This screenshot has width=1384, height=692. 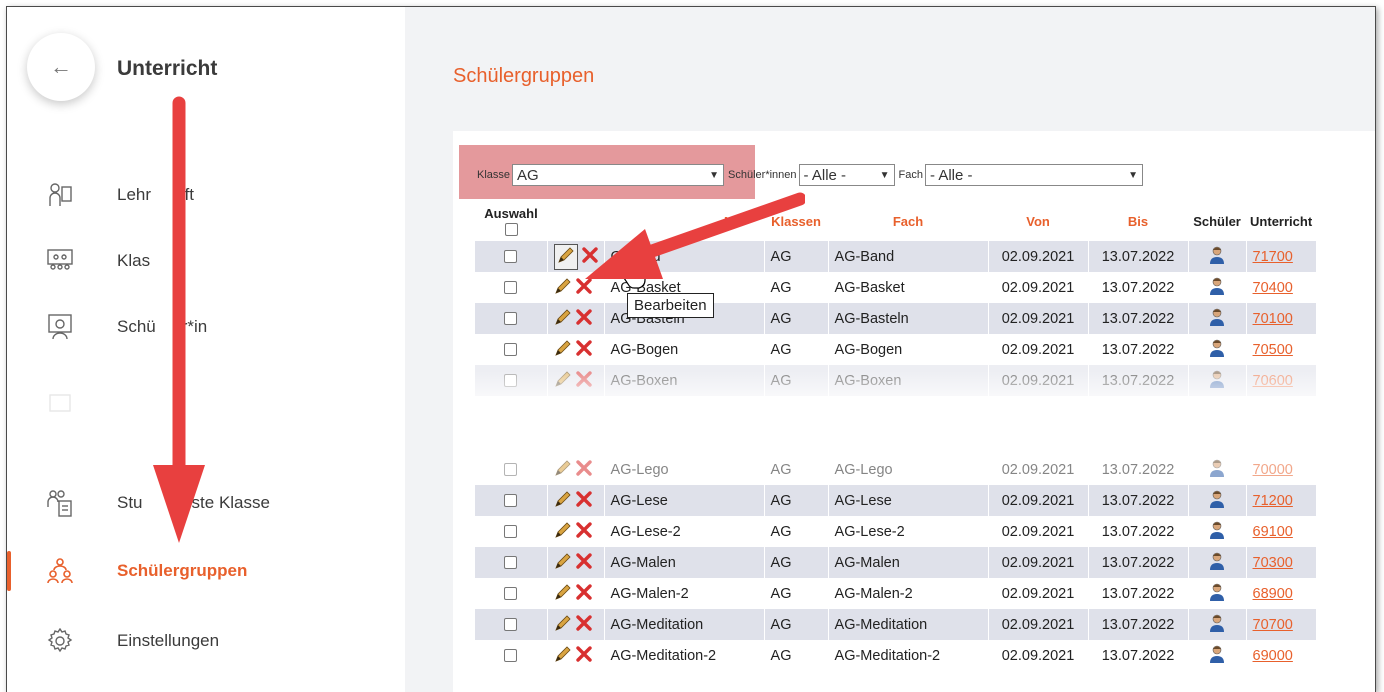 What do you see at coordinates (206, 195) in the screenshot?
I see `sidebar-item-lehrkraft: Lehr aft` at bounding box center [206, 195].